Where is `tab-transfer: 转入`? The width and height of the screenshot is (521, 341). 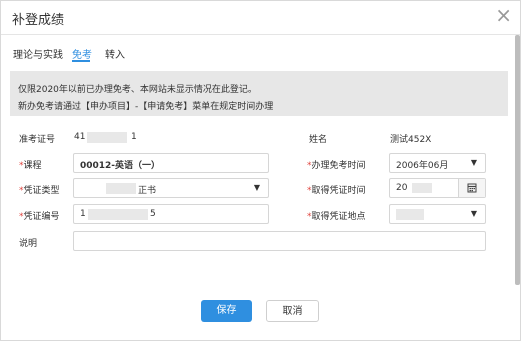
tab-transfer: 转入 is located at coordinates (115, 53).